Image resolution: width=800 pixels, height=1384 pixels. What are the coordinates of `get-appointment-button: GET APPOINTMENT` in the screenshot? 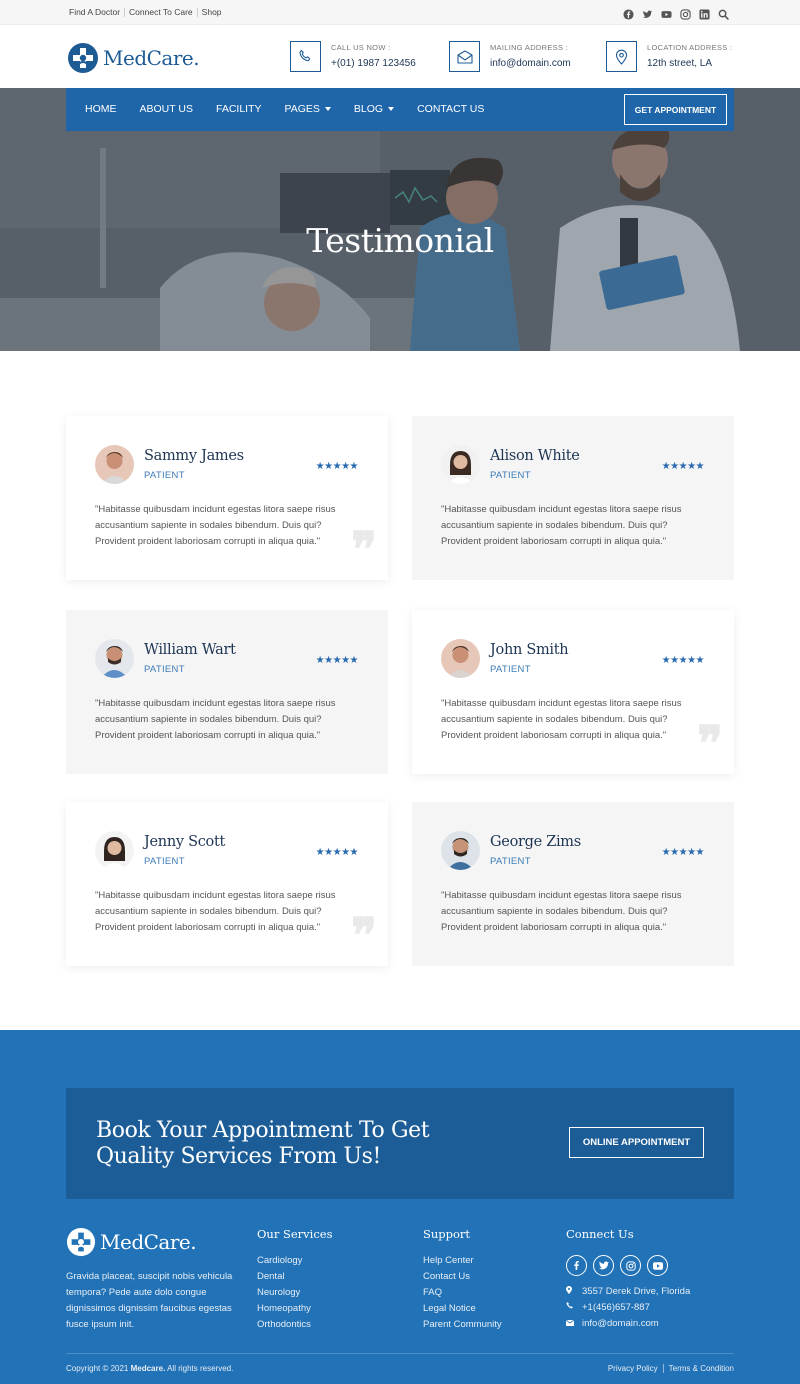 It's located at (675, 109).